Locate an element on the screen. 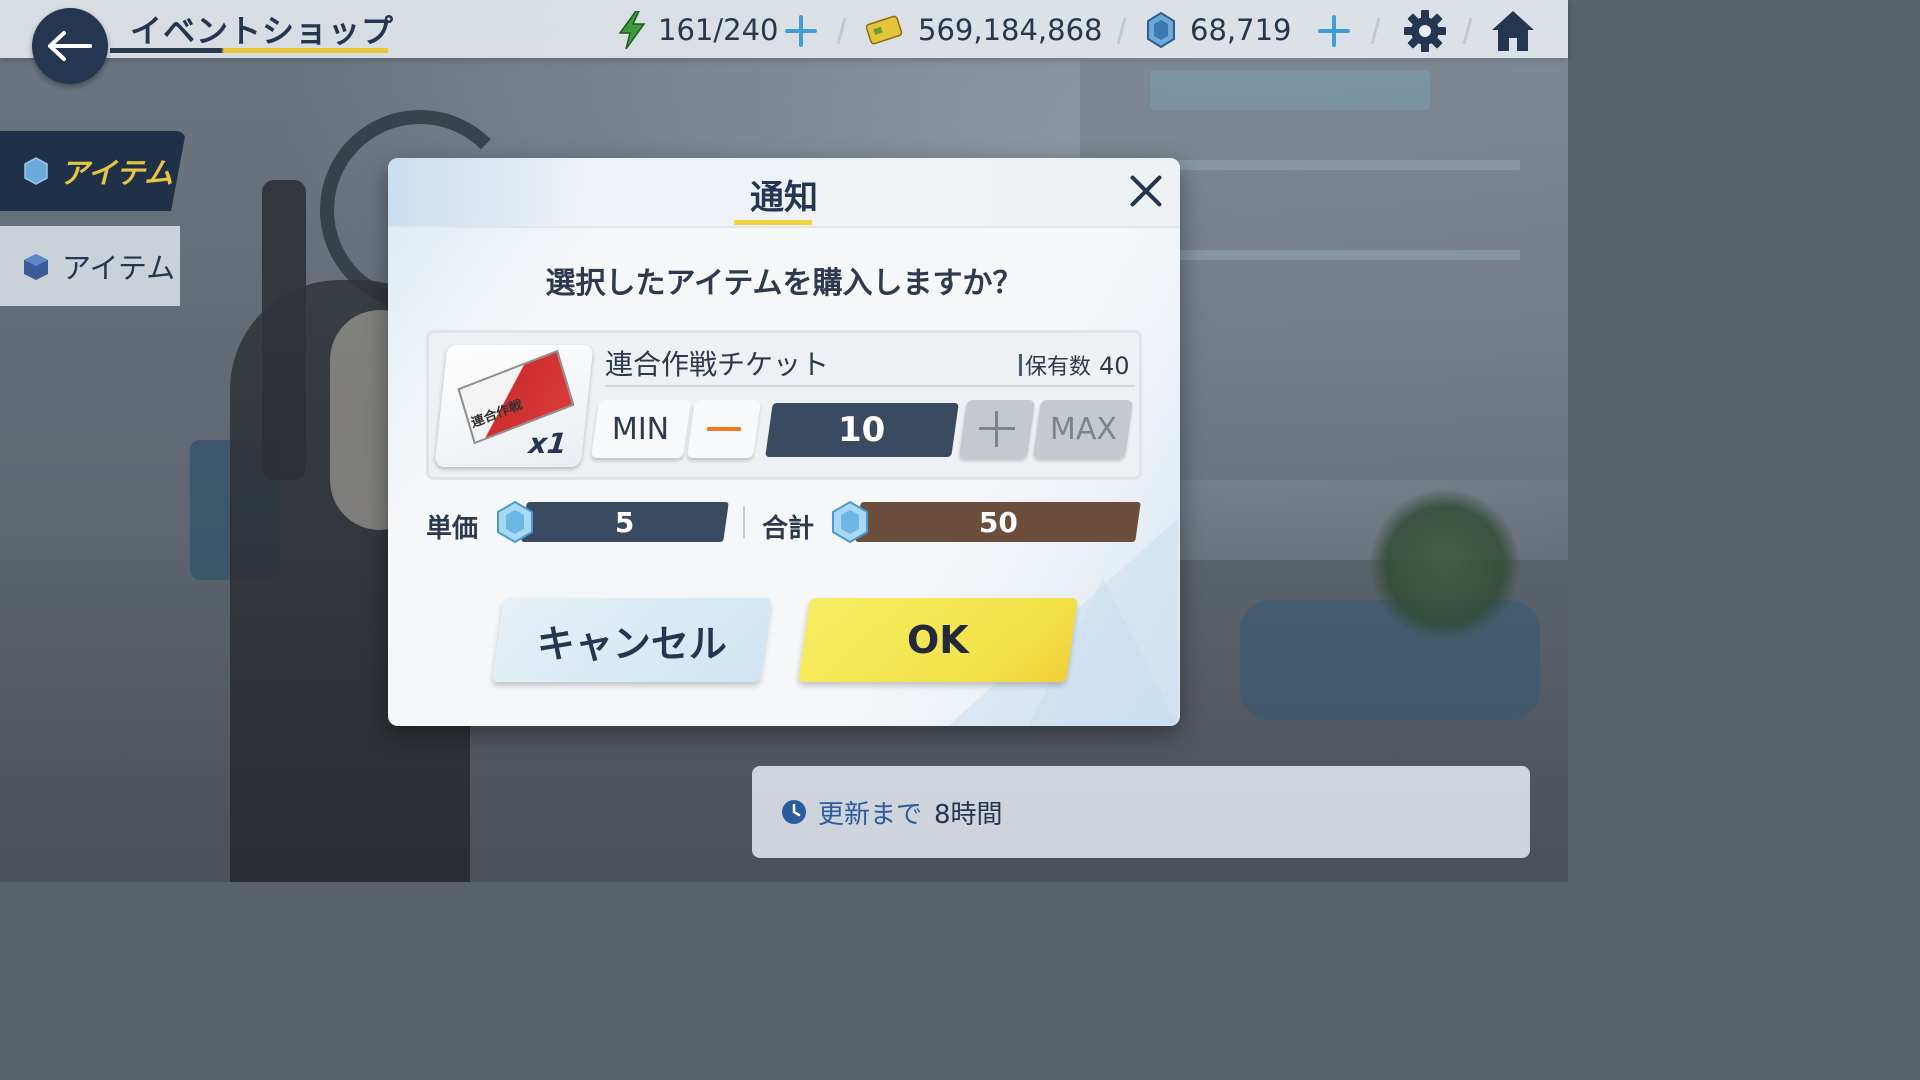  price-divider is located at coordinates (744, 522).